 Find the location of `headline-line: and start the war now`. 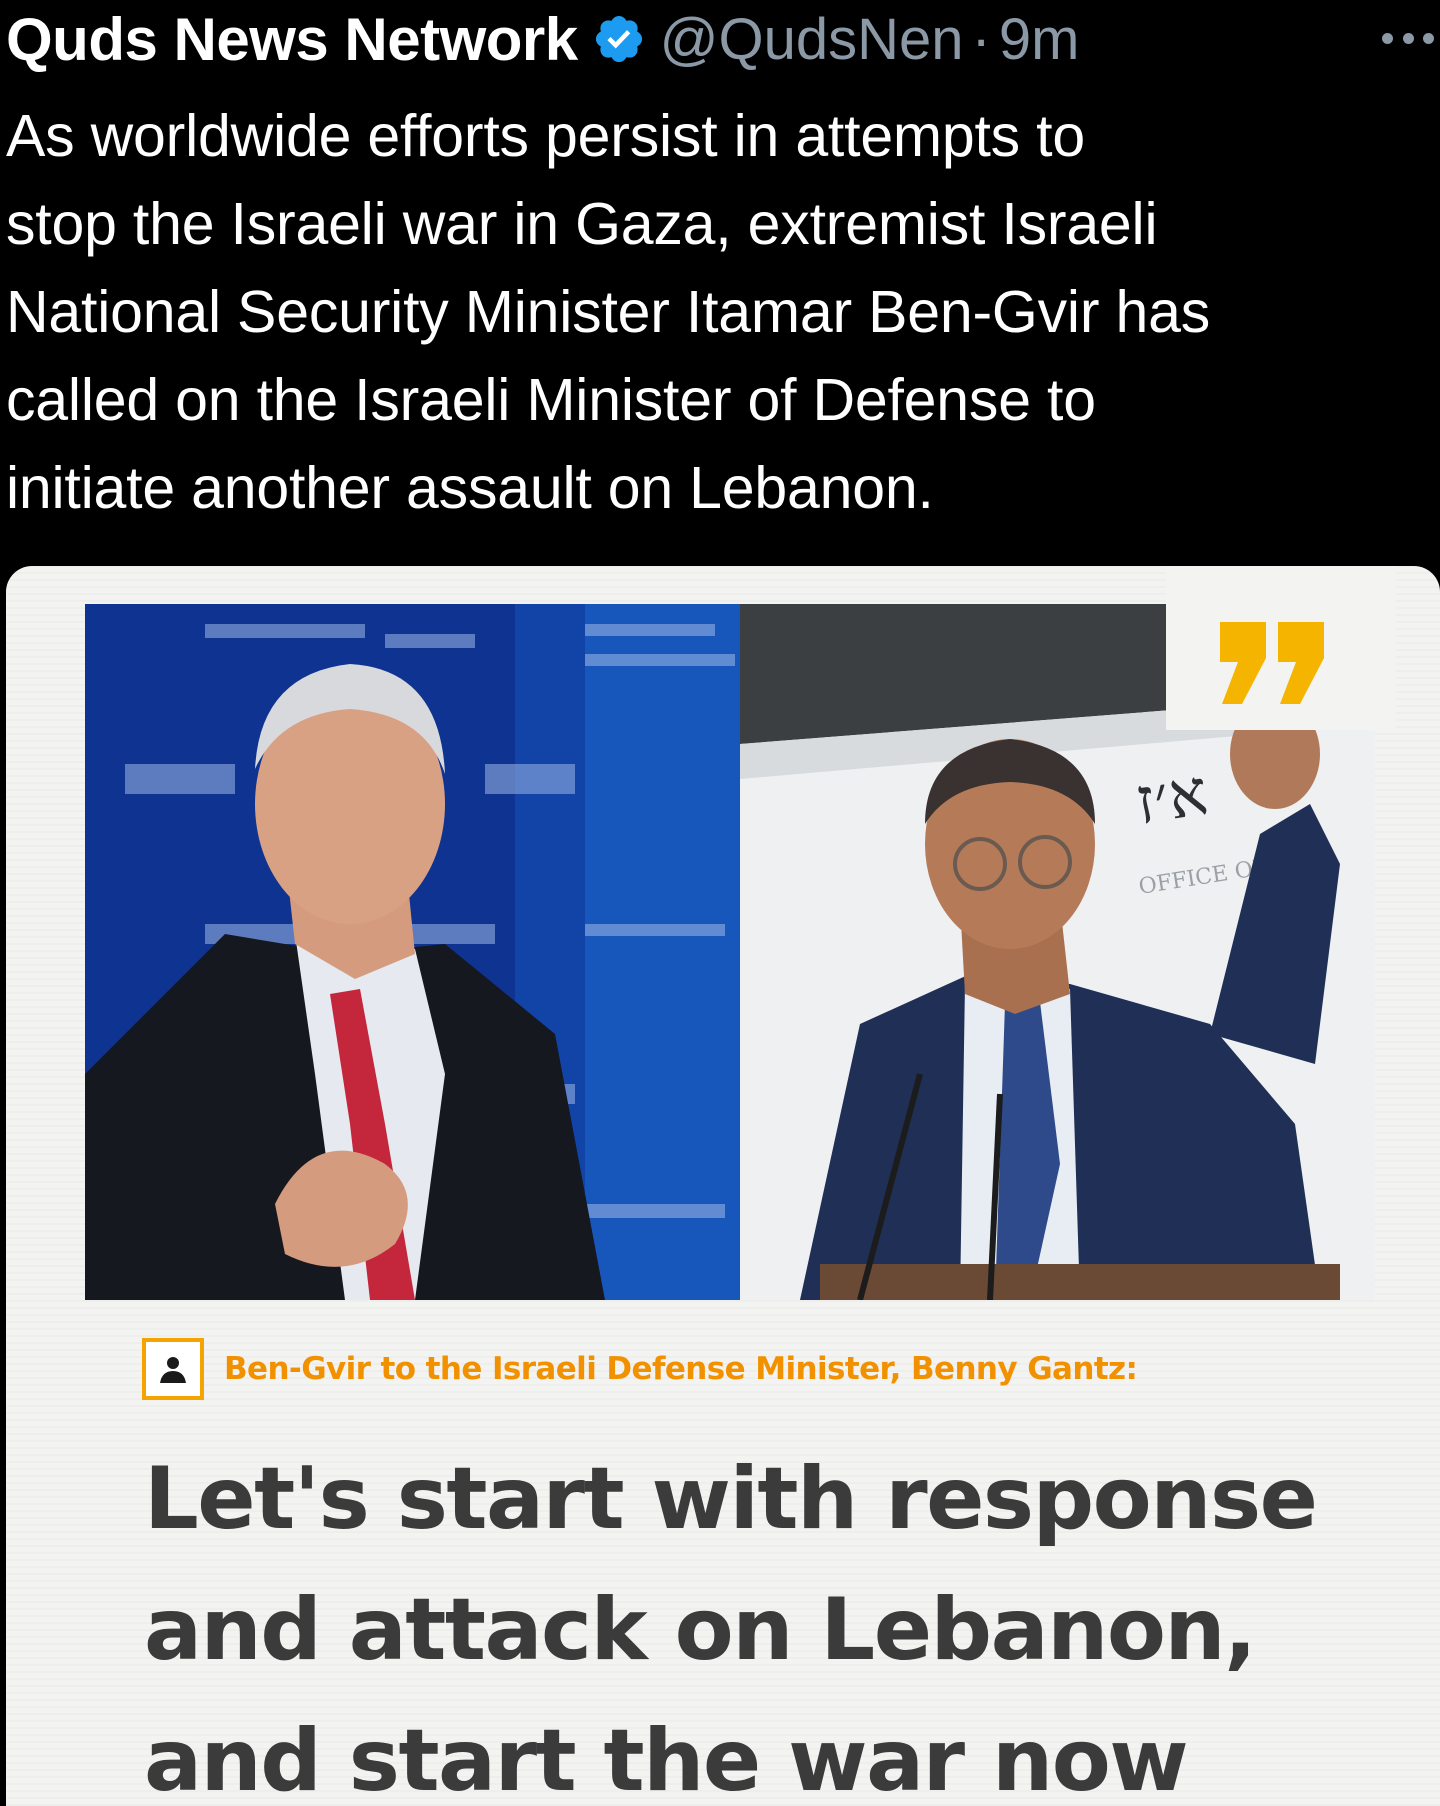

headline-line: and start the war now is located at coordinates (666, 1758).